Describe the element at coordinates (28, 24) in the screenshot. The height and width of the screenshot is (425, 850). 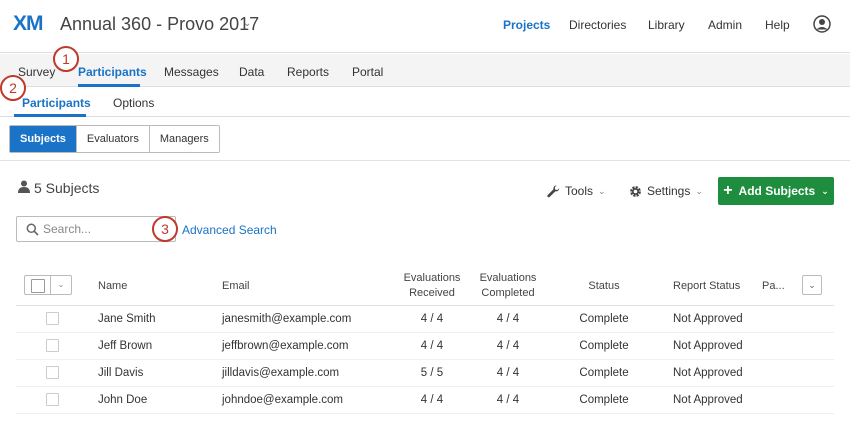
I see `xm-logo: XM` at that location.